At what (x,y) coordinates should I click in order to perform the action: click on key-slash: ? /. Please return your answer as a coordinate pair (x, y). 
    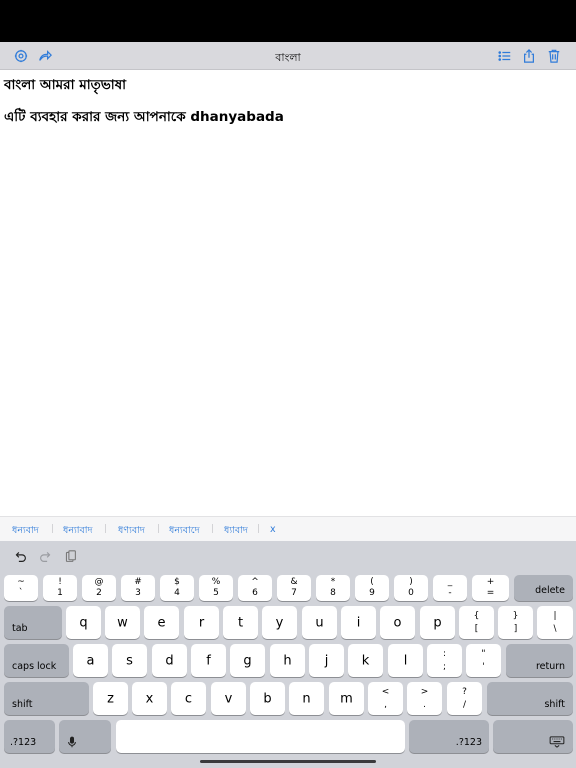
    Looking at the image, I should click on (464, 698).